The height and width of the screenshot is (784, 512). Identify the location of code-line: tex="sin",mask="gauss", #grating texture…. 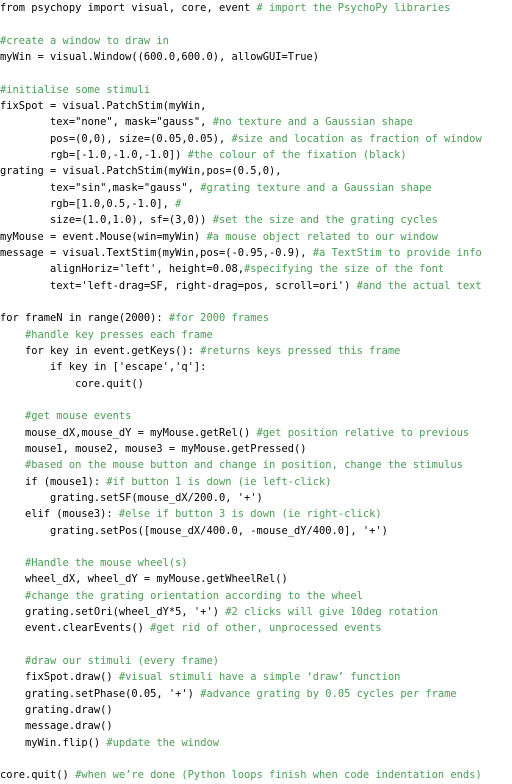
(256, 188).